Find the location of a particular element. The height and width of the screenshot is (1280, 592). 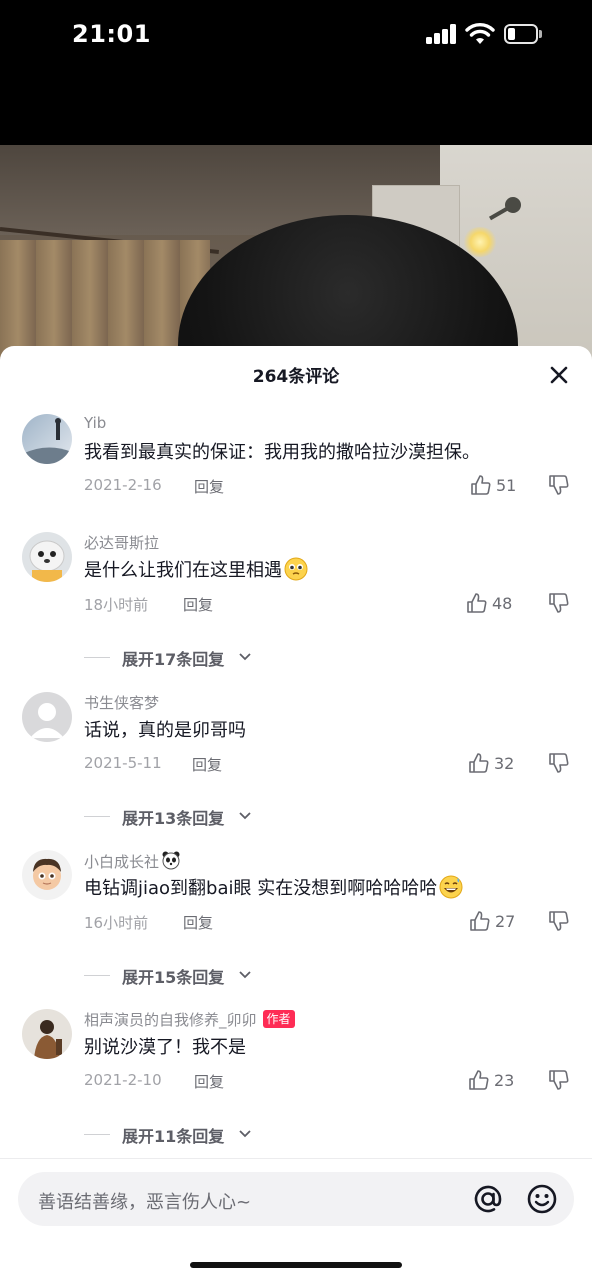

battery-icon is located at coordinates (523, 34).